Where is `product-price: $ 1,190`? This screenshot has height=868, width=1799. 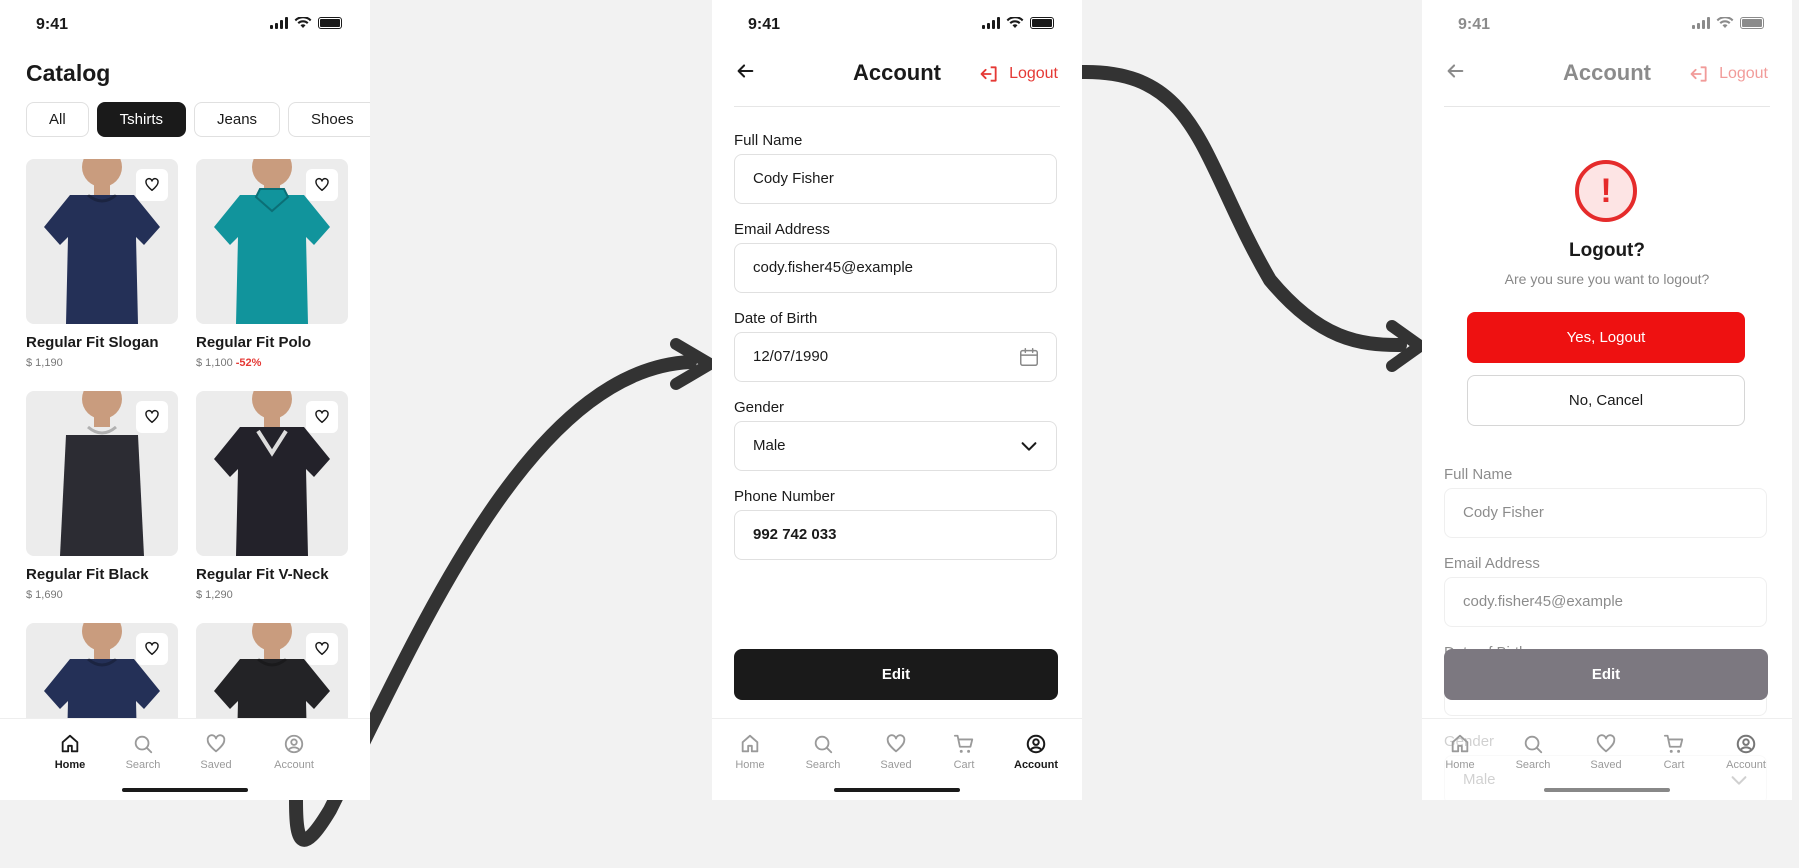 product-price: $ 1,190 is located at coordinates (44, 363).